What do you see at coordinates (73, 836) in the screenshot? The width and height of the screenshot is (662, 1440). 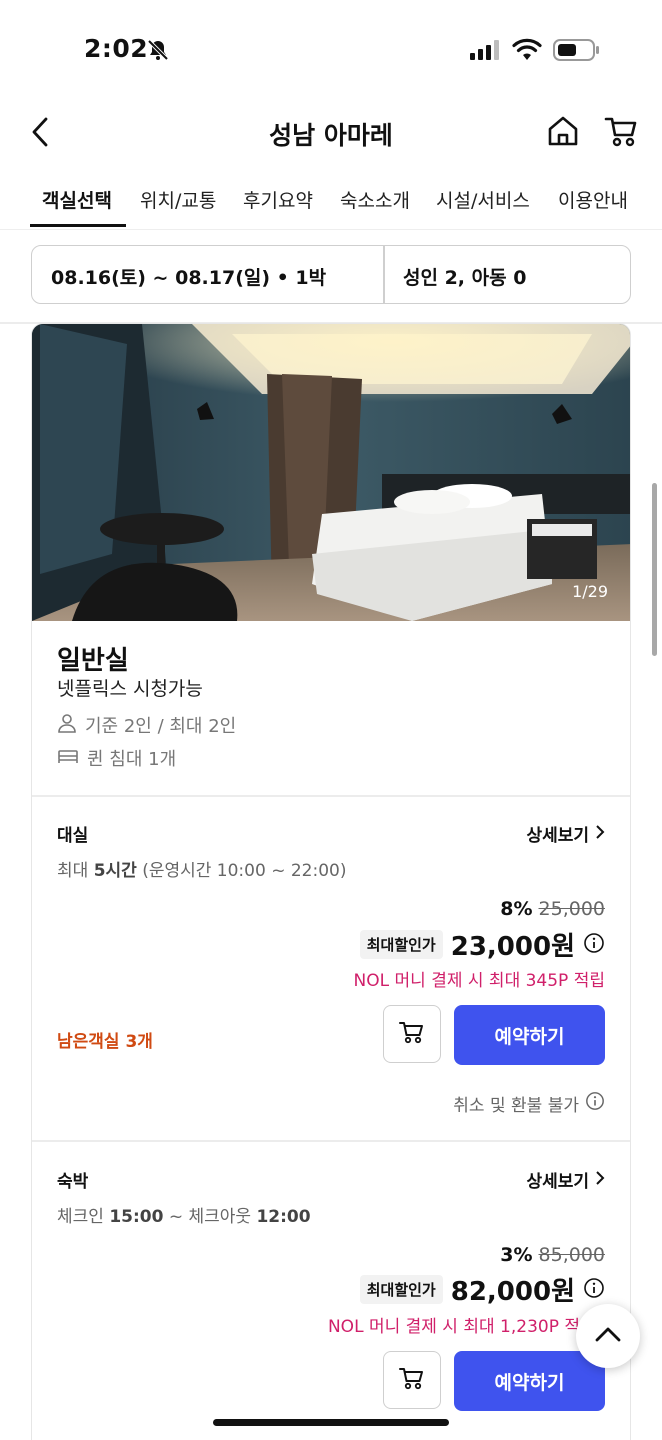 I see `rate-type-dayuse: 대실` at bounding box center [73, 836].